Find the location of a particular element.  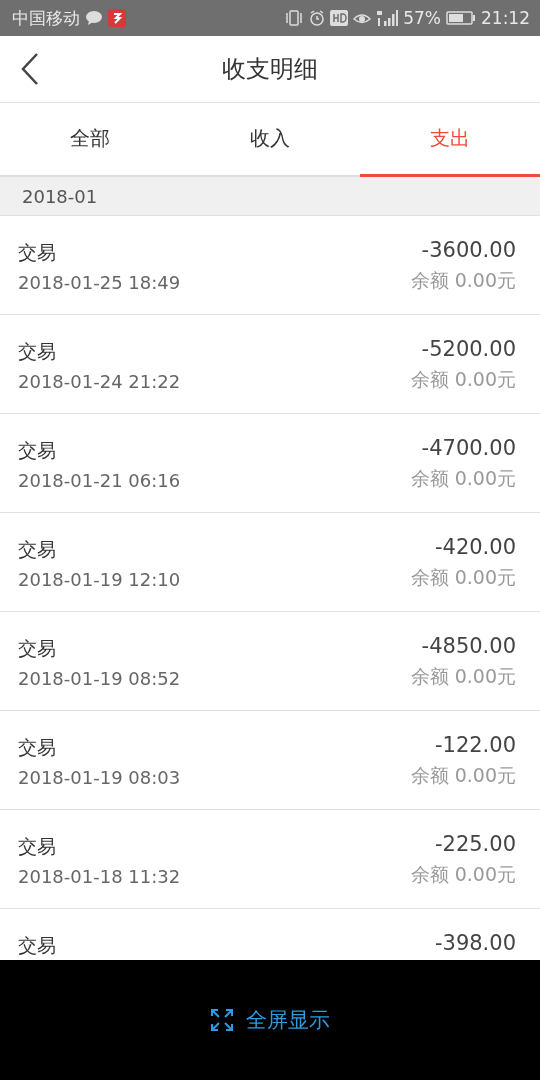

app-notification-icon is located at coordinates (117, 18).